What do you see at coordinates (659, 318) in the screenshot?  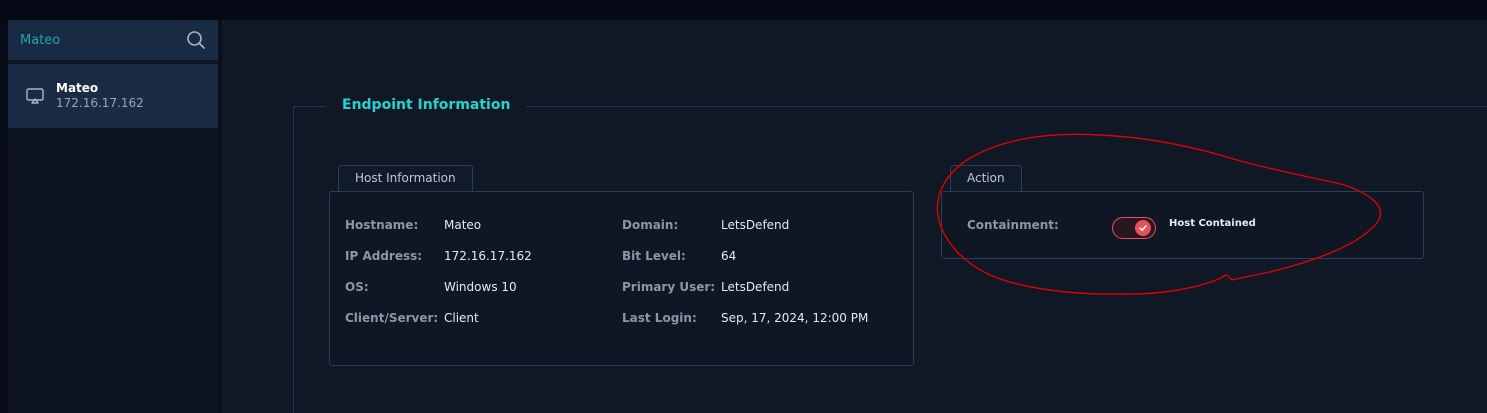 I see `last-login-label: Last Login:` at bounding box center [659, 318].